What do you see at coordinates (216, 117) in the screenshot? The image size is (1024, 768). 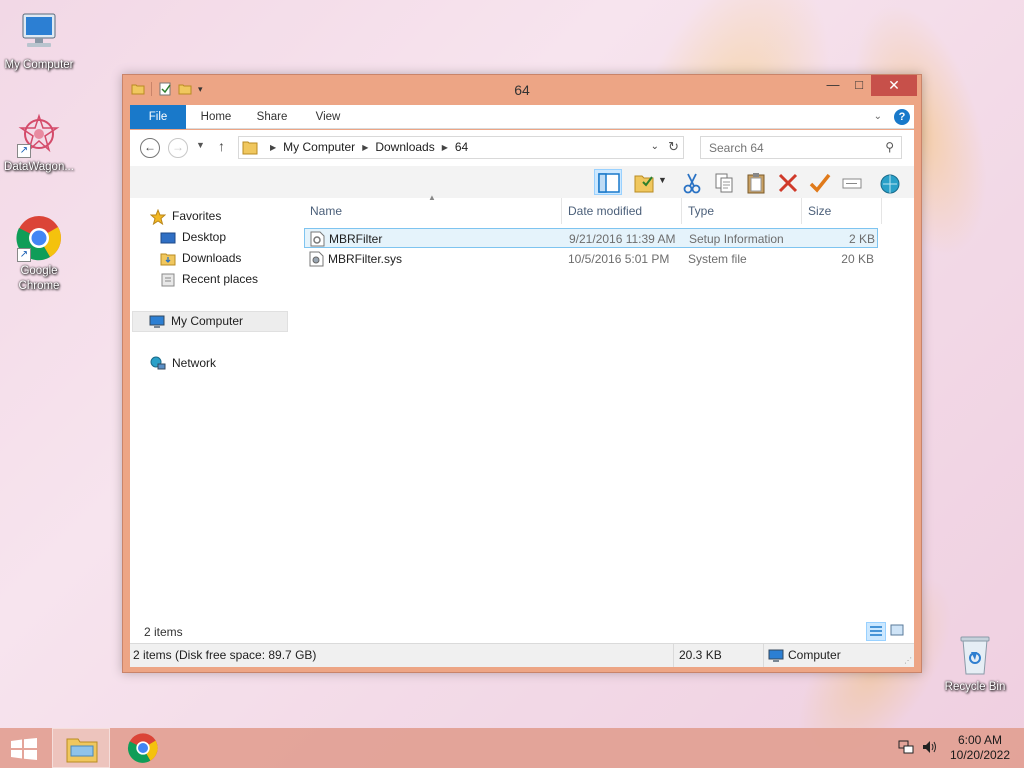 I see `tab-home: Home` at bounding box center [216, 117].